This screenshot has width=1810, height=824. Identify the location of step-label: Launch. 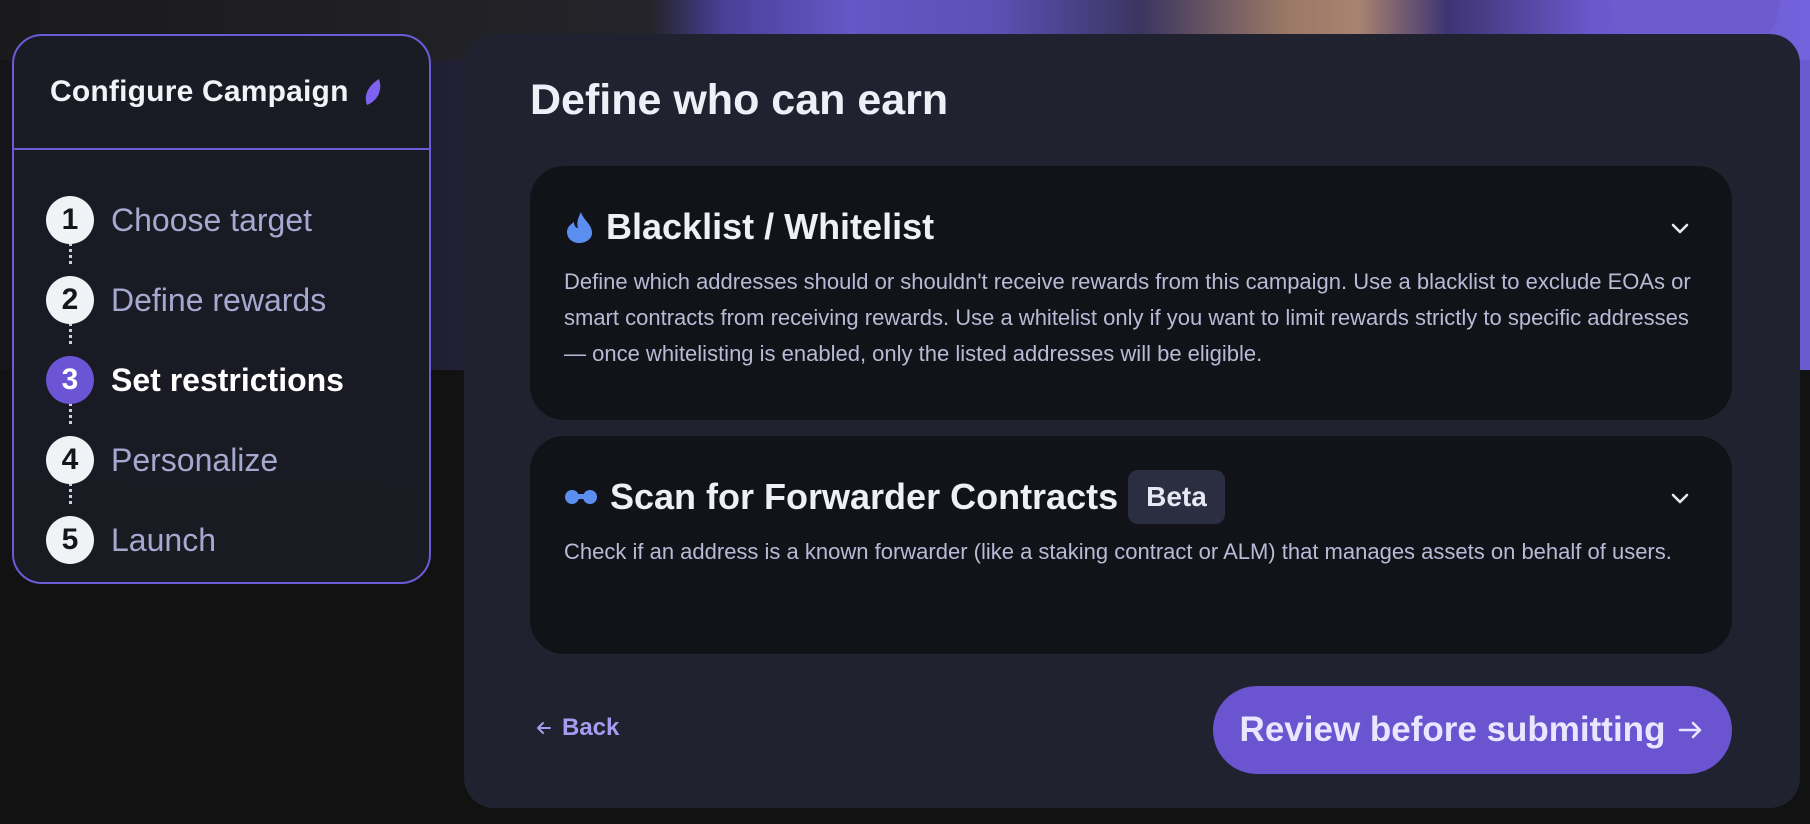
(163, 539).